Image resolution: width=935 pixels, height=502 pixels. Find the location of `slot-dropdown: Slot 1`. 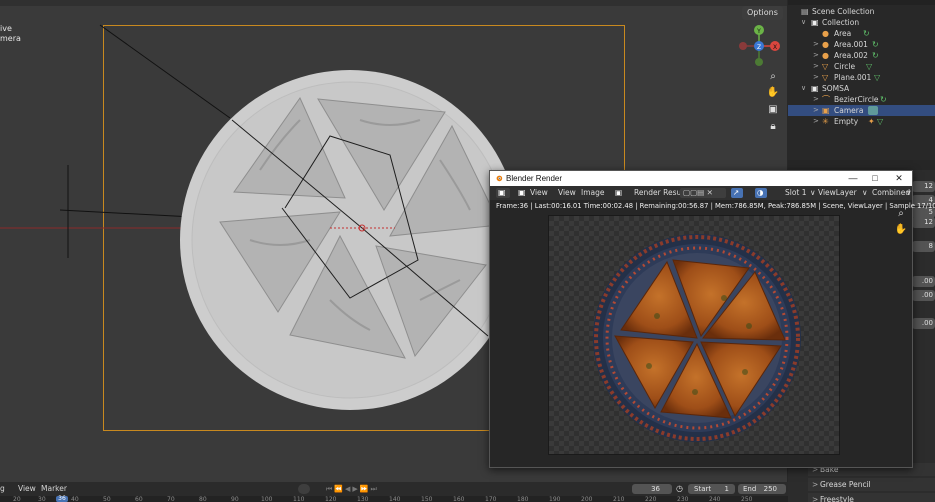

slot-dropdown: Slot 1 is located at coordinates (796, 193).